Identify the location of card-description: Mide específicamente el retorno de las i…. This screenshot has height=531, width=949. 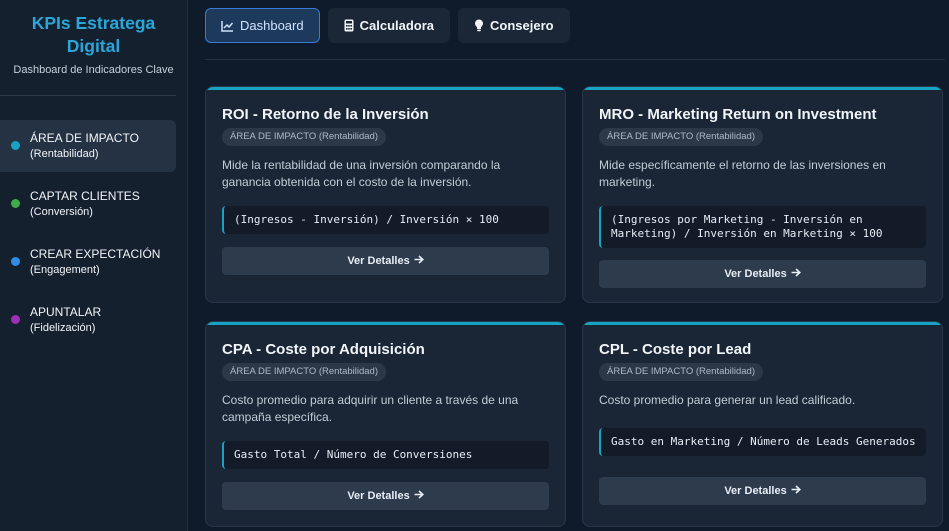
(742, 173).